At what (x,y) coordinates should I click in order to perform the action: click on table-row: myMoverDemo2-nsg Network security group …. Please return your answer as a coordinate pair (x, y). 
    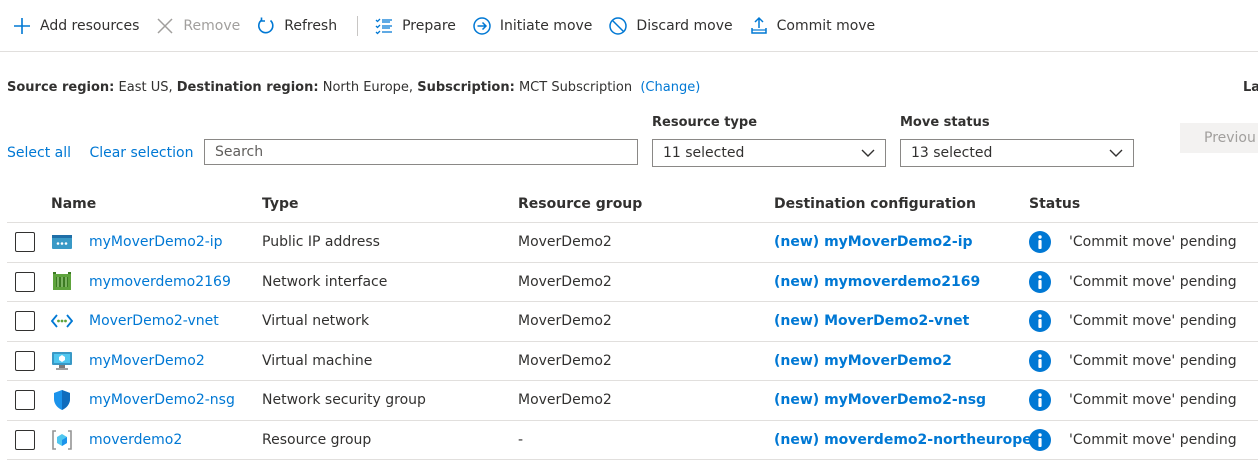
    Looking at the image, I should click on (632, 401).